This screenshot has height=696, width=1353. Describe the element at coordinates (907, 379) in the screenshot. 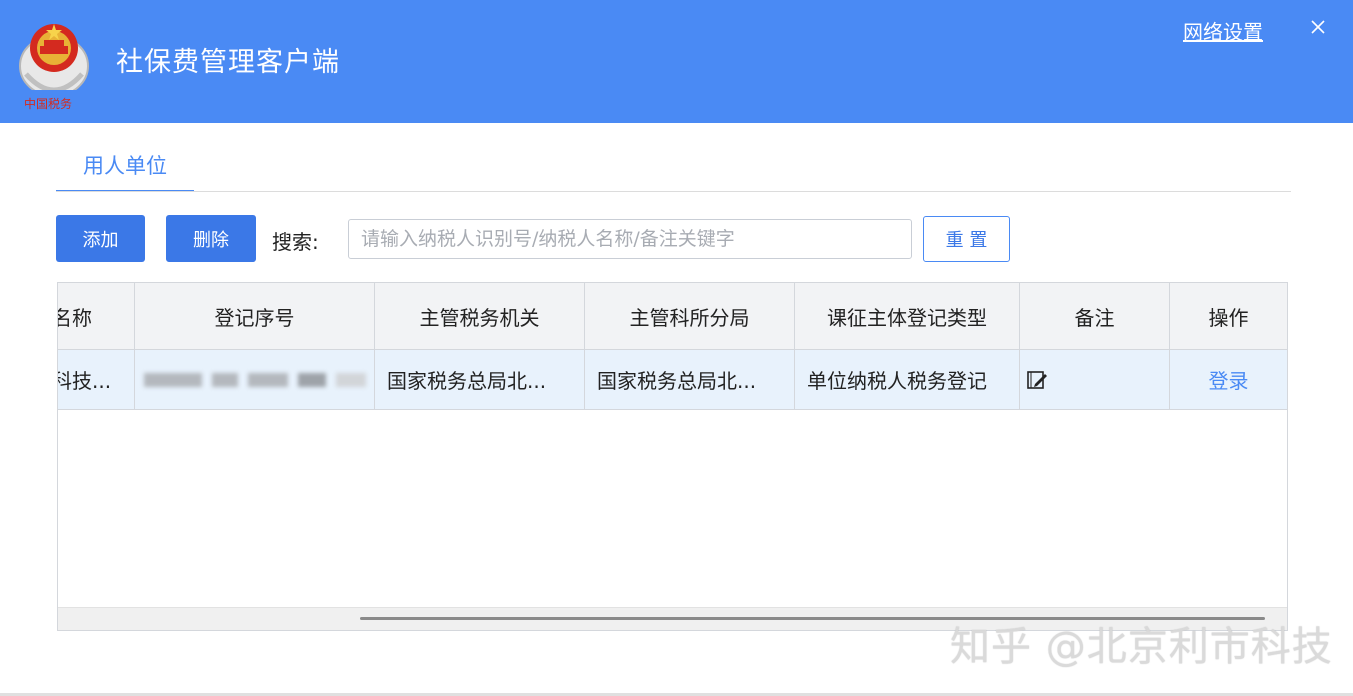

I see `cell-reg-type: 单位纳税人税务登记` at that location.